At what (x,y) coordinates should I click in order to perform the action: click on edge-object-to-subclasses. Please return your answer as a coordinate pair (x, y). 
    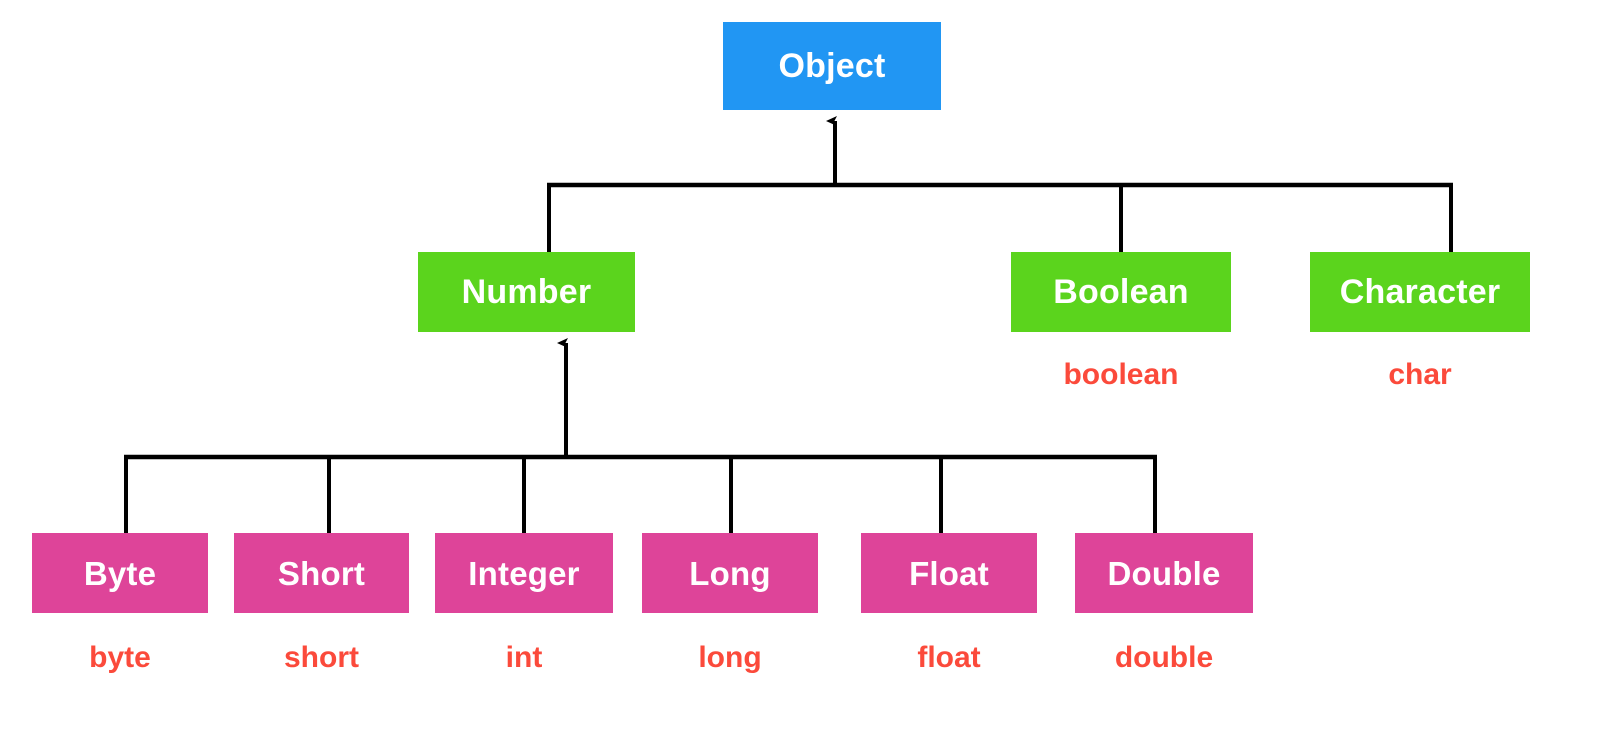
    Looking at the image, I should click on (1000, 184).